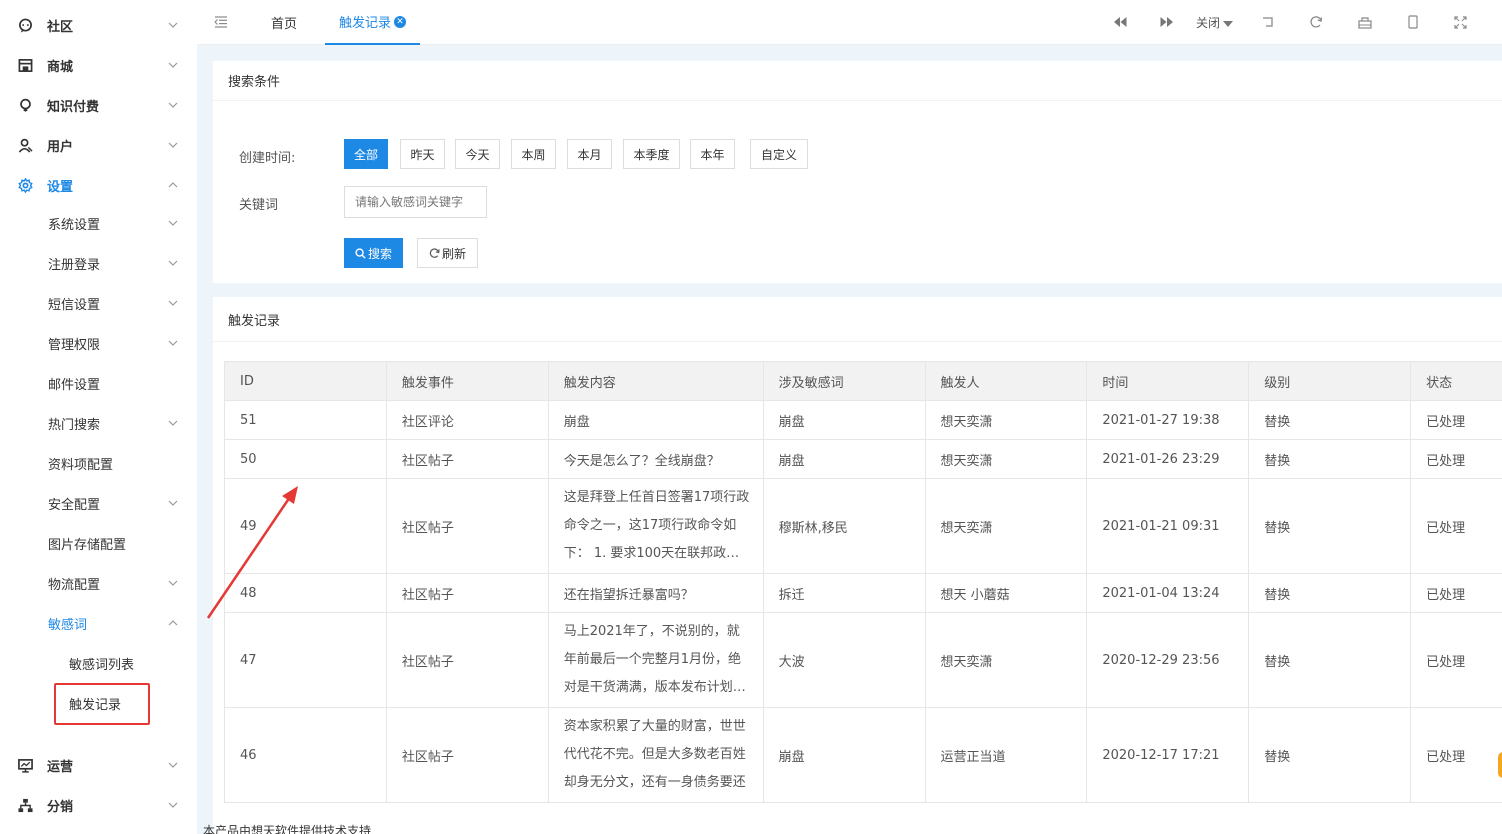 This screenshot has height=834, width=1502. Describe the element at coordinates (98, 263) in the screenshot. I see `sidebar-item-register-login: 注册登录` at that location.